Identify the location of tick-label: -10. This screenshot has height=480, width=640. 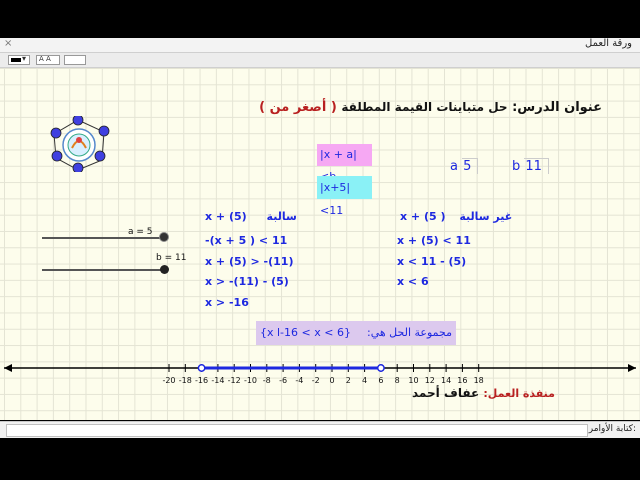
(250, 380).